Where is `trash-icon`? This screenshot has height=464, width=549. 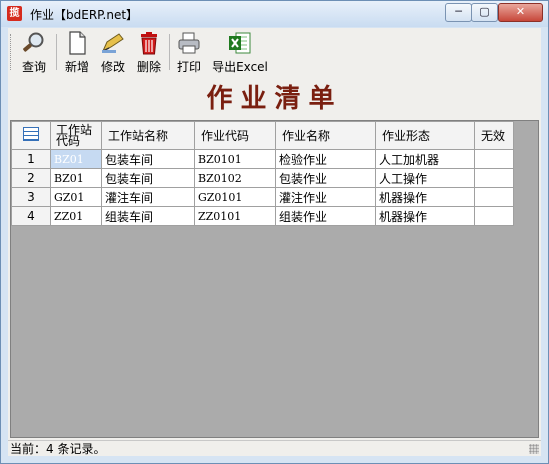
trash-icon is located at coordinates (149, 43).